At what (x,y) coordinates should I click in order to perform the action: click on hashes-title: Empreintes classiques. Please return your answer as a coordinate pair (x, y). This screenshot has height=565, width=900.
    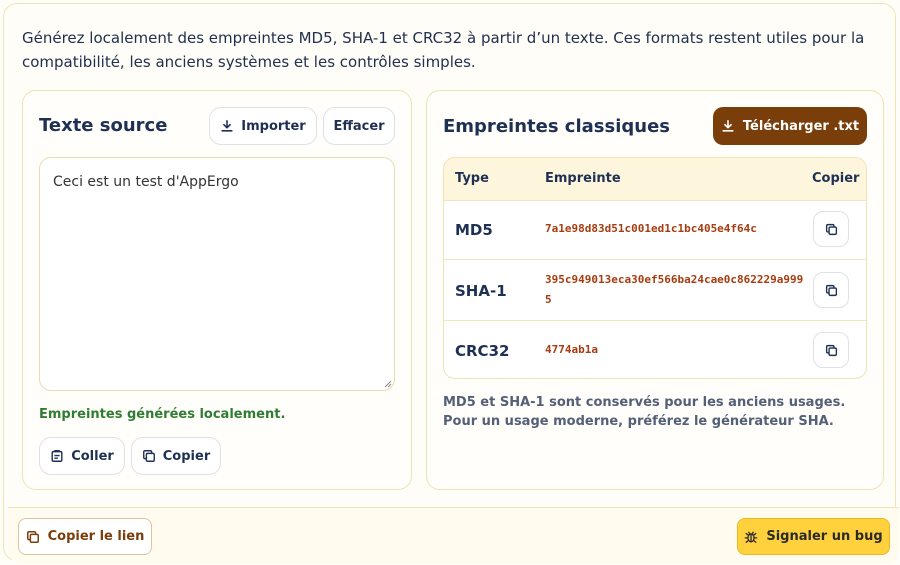
    Looking at the image, I should click on (557, 126).